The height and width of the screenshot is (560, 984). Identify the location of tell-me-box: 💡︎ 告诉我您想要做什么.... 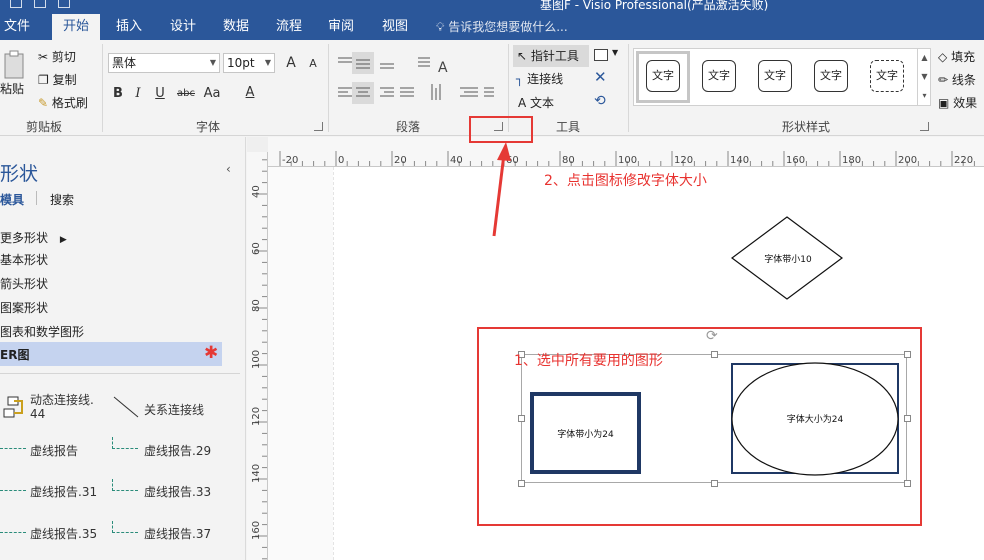
(502, 27).